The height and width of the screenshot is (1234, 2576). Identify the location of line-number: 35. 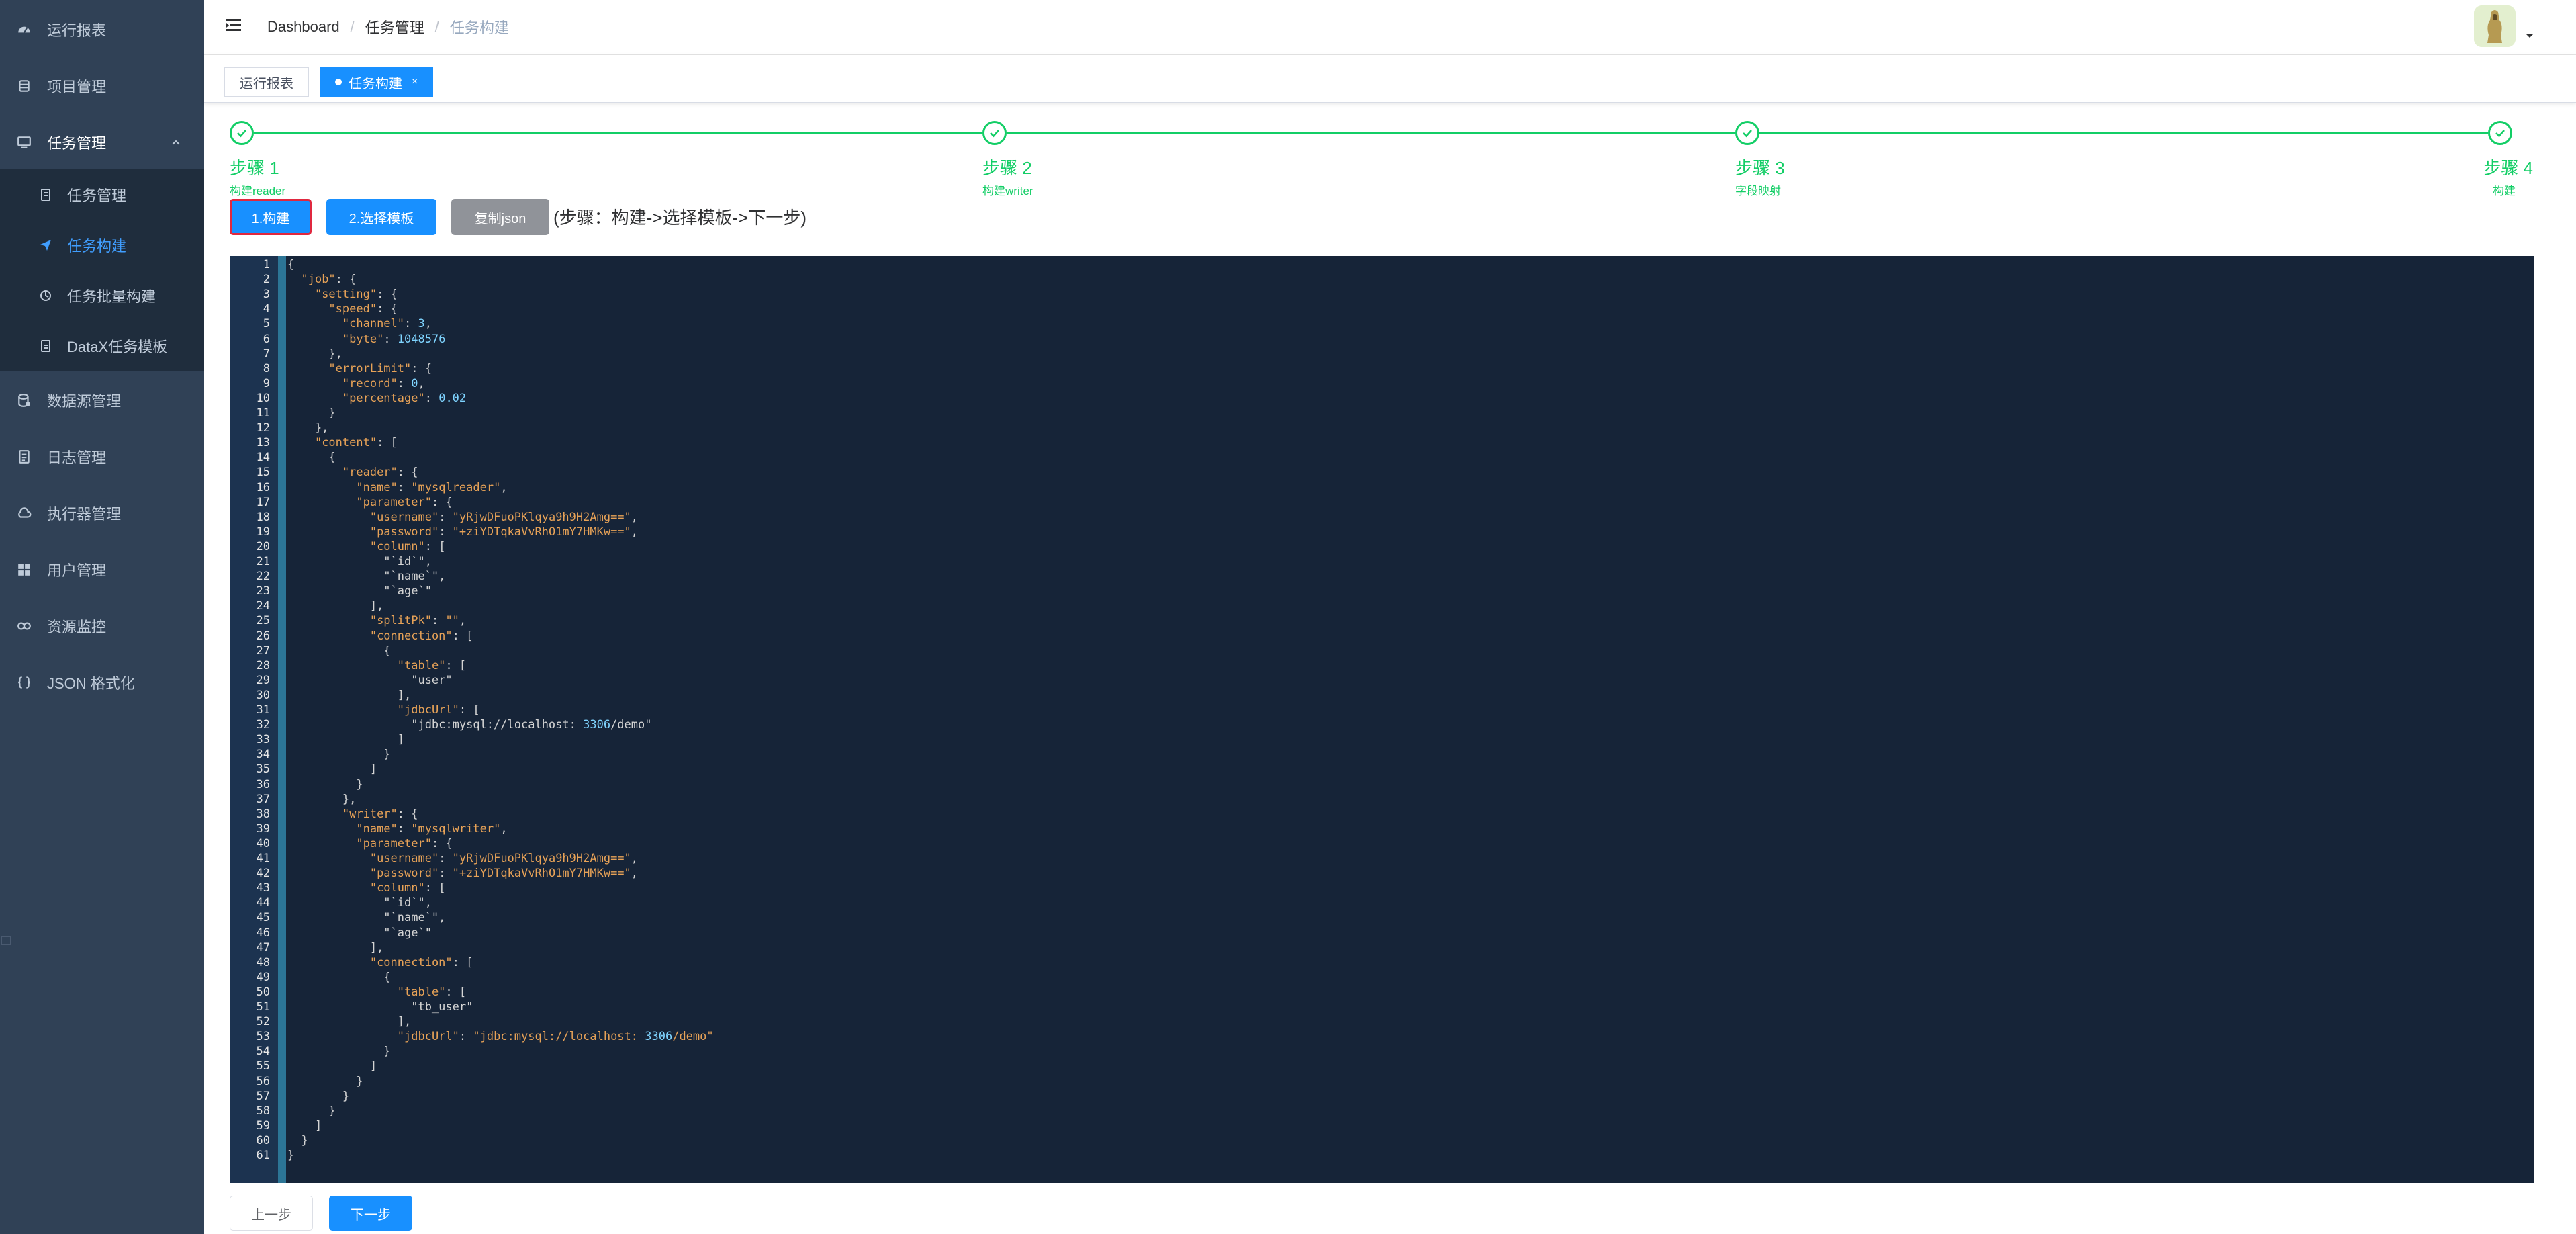
(263, 769).